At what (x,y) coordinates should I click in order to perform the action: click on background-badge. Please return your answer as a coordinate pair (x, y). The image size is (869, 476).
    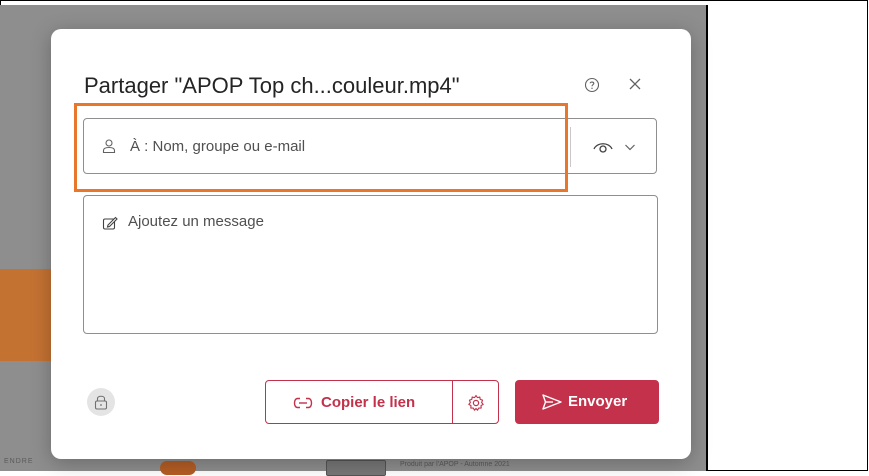
    Looking at the image, I should click on (178, 468).